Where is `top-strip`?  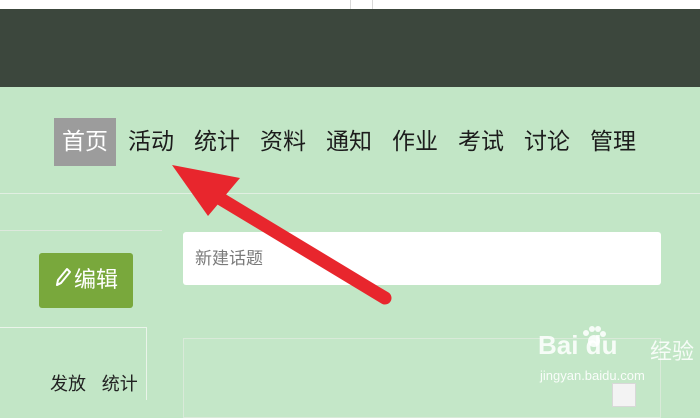 top-strip is located at coordinates (350, 4).